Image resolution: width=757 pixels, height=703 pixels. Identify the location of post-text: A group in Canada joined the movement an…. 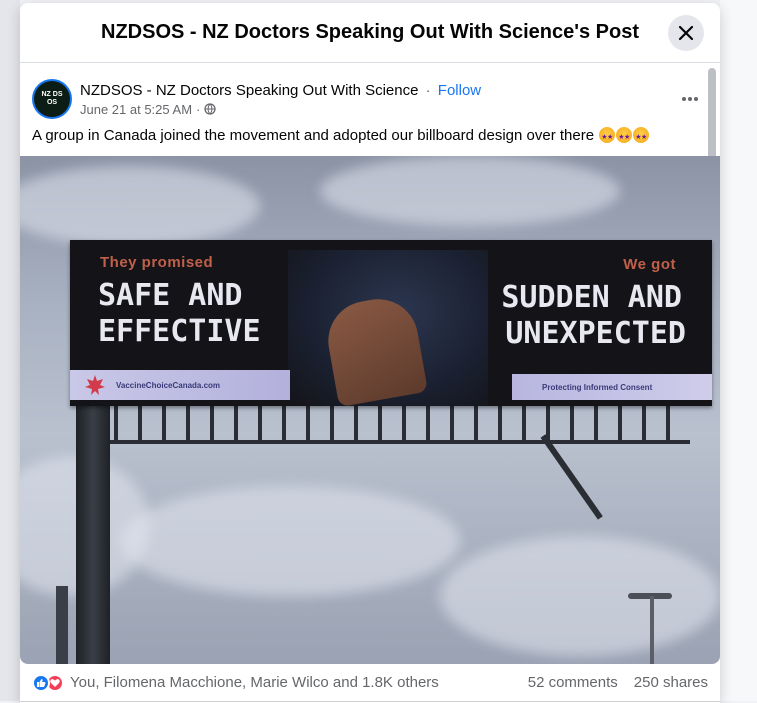
(370, 138).